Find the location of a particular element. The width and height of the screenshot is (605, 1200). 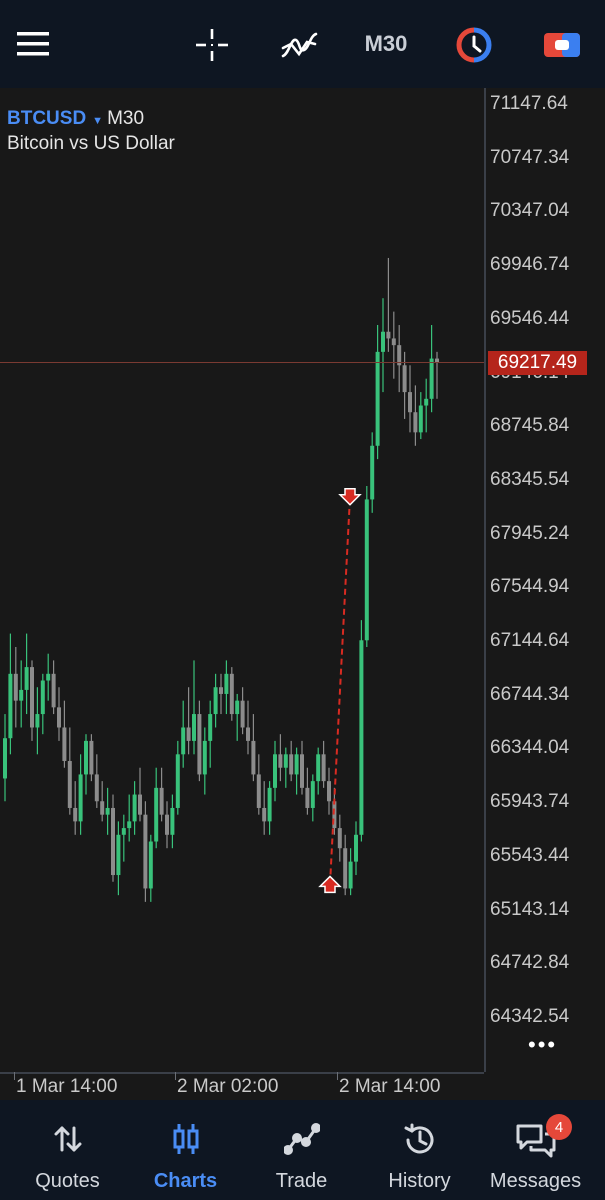

nav-label-quotes: Quotes is located at coordinates (67, 1181).